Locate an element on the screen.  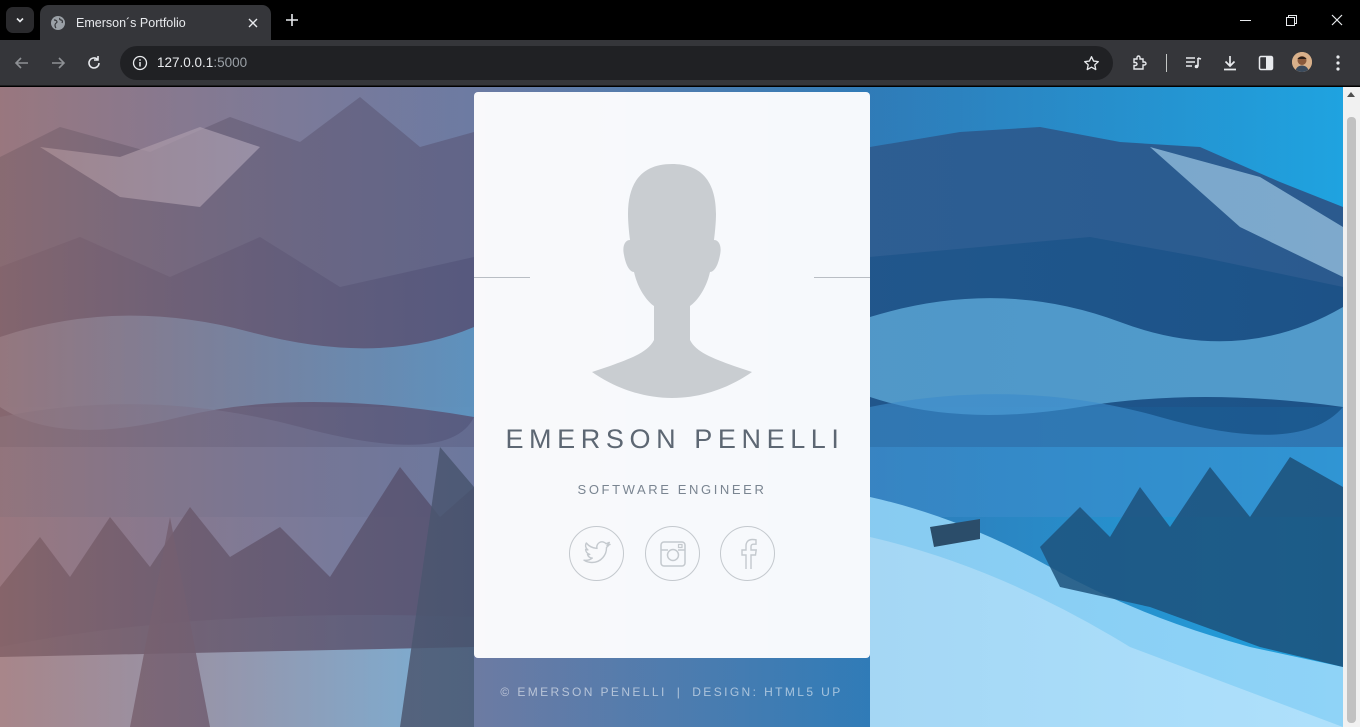
side-panel-icon is located at coordinates (1266, 63).